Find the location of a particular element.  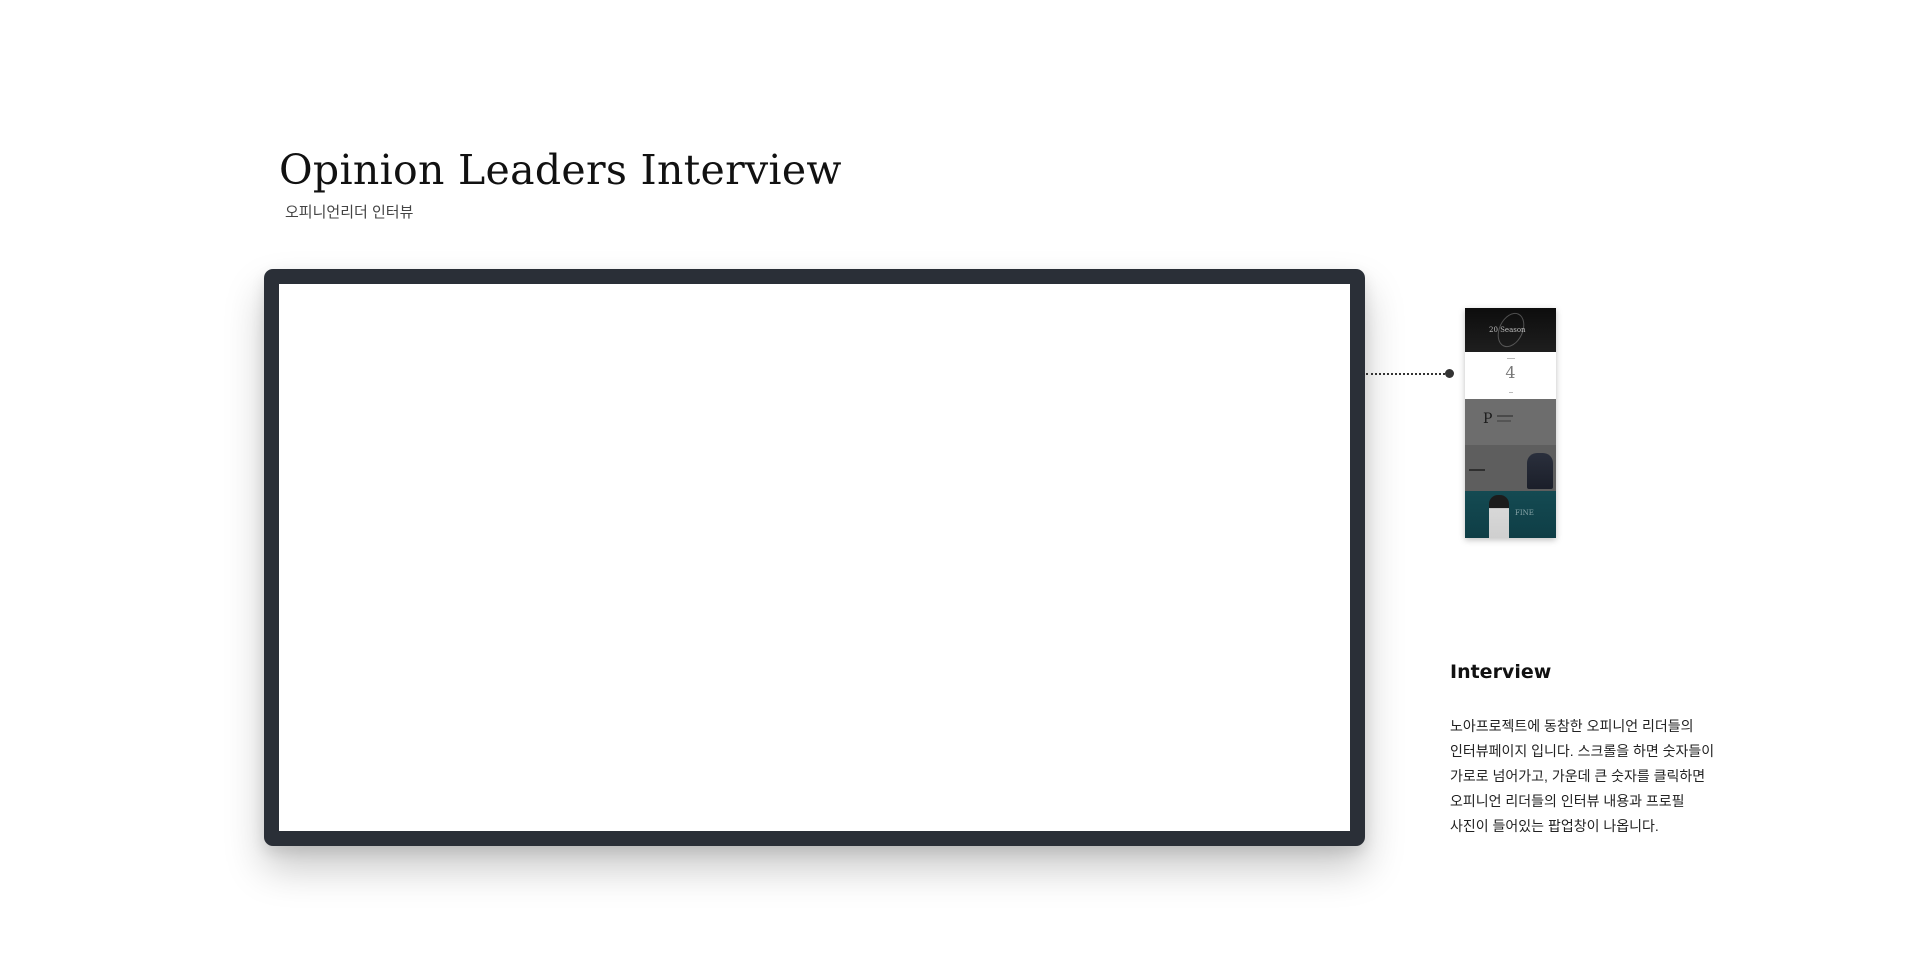

preview-person-image is located at coordinates (1499, 516).